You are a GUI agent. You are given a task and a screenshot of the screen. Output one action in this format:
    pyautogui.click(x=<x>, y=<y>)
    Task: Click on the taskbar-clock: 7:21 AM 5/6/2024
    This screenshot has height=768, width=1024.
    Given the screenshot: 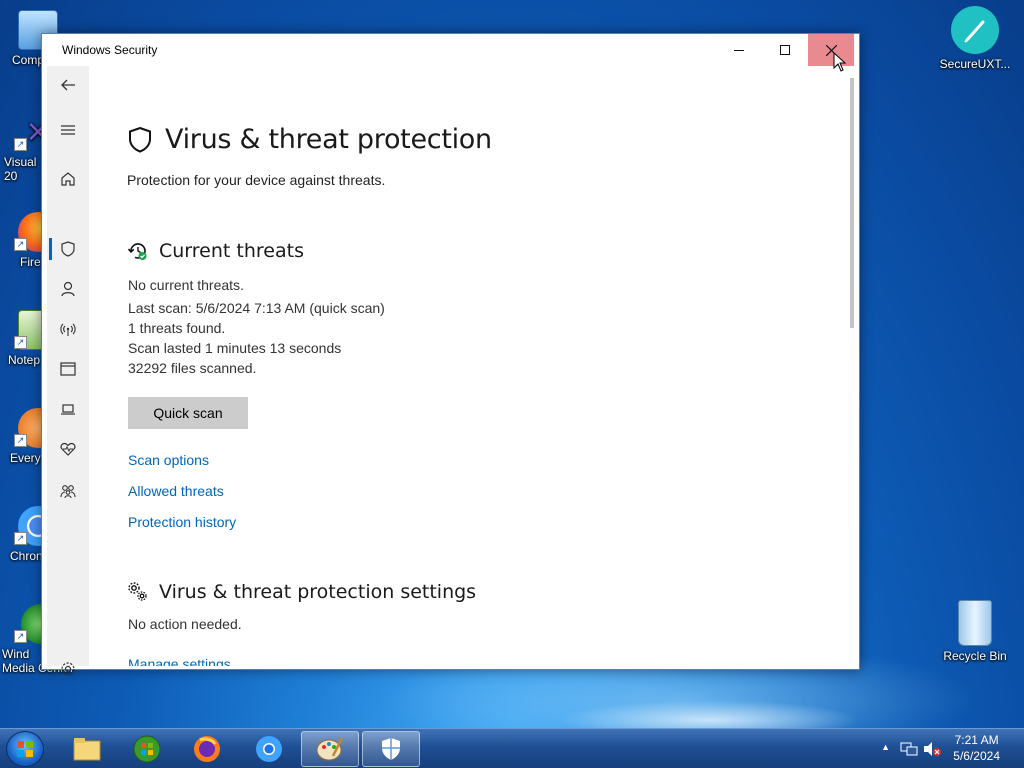 What is the action you would take?
    pyautogui.click(x=976, y=748)
    